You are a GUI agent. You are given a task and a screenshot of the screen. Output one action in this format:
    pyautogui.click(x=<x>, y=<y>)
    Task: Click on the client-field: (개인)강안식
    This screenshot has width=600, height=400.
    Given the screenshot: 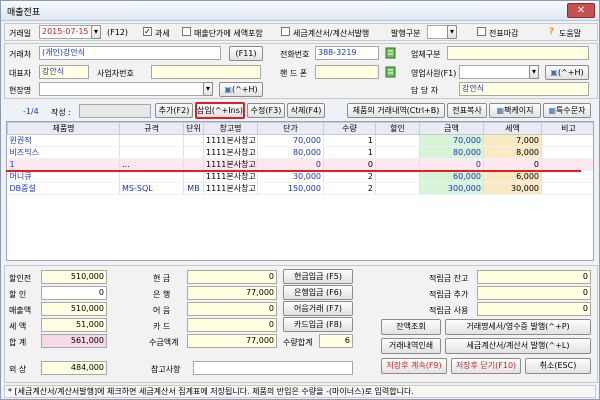 What is the action you would take?
    pyautogui.click(x=130, y=53)
    